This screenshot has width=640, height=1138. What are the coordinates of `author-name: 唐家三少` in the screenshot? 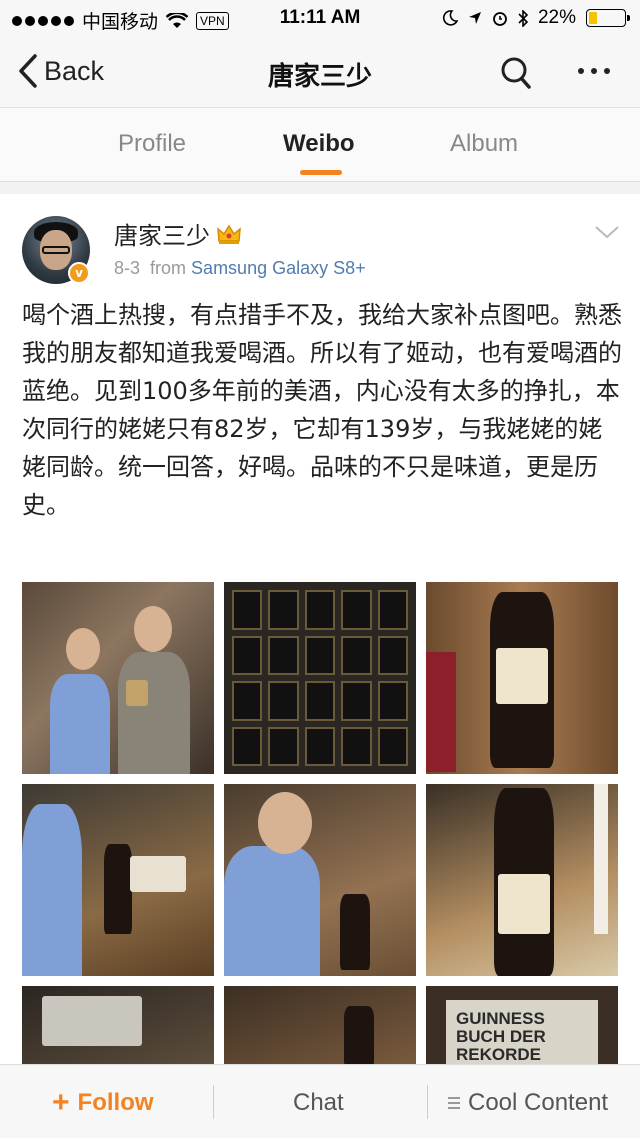 It's located at (162, 236).